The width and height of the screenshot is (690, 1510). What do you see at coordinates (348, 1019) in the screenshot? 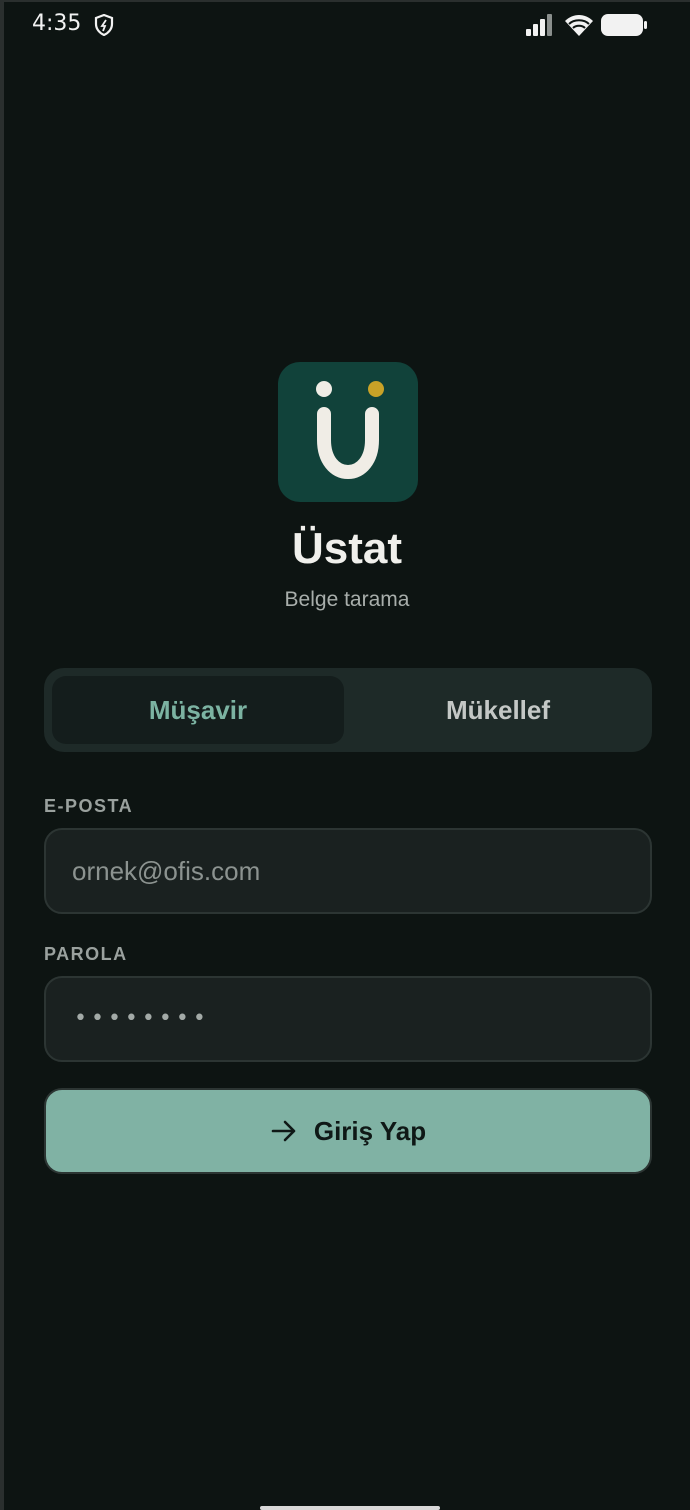
I see `password-field: ••••••••` at bounding box center [348, 1019].